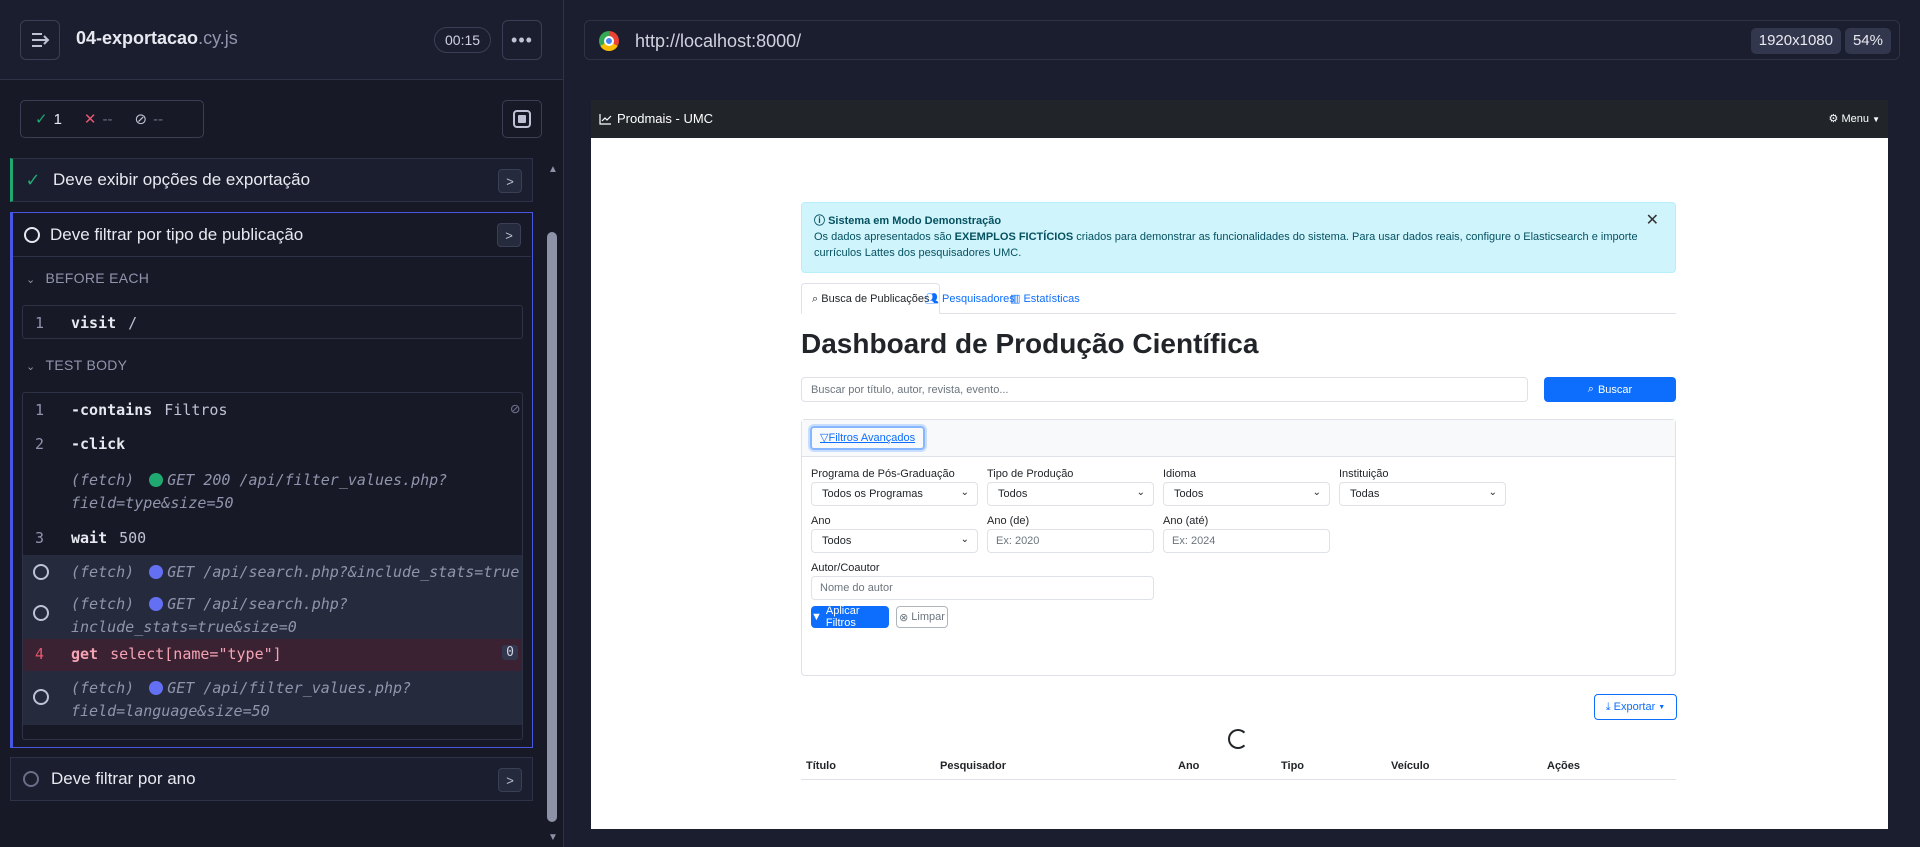 The image size is (1920, 847). I want to click on eye-slash-icon: ⊘, so click(515, 408).